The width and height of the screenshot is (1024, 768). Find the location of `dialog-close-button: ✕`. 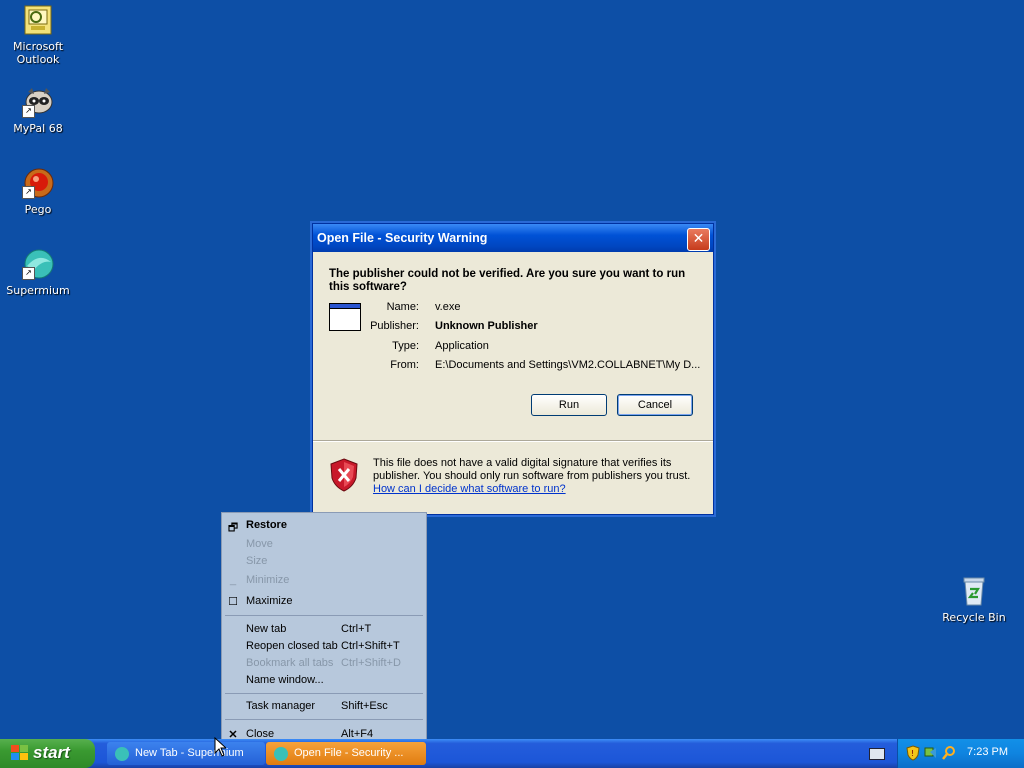

dialog-close-button: ✕ is located at coordinates (698, 239).